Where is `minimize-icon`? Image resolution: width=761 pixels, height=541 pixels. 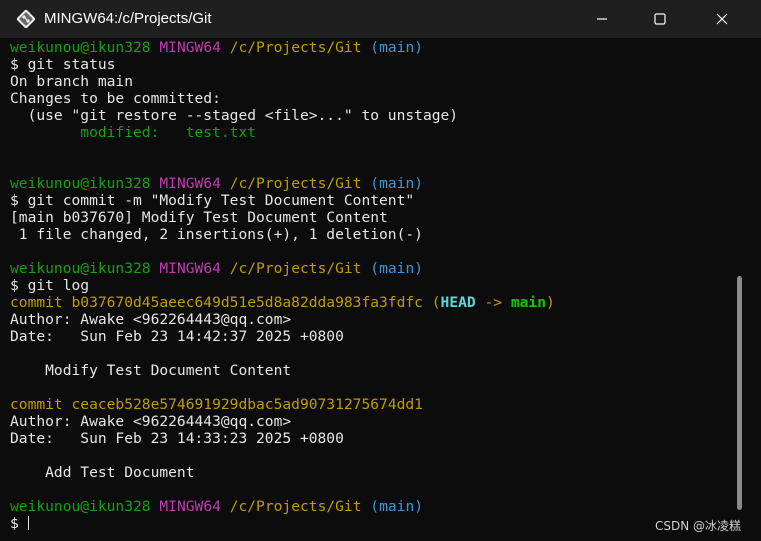 minimize-icon is located at coordinates (602, 19).